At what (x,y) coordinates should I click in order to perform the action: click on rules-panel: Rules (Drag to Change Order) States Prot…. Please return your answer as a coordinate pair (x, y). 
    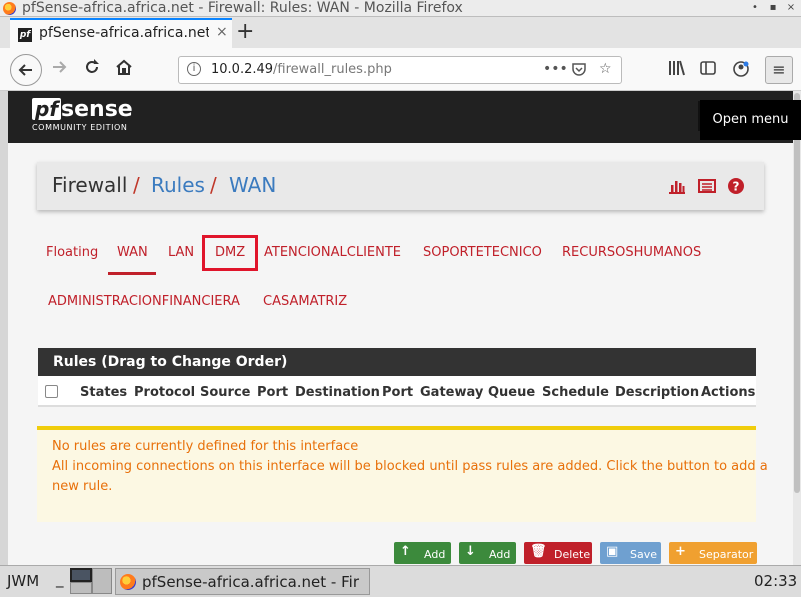
    Looking at the image, I should click on (397, 377).